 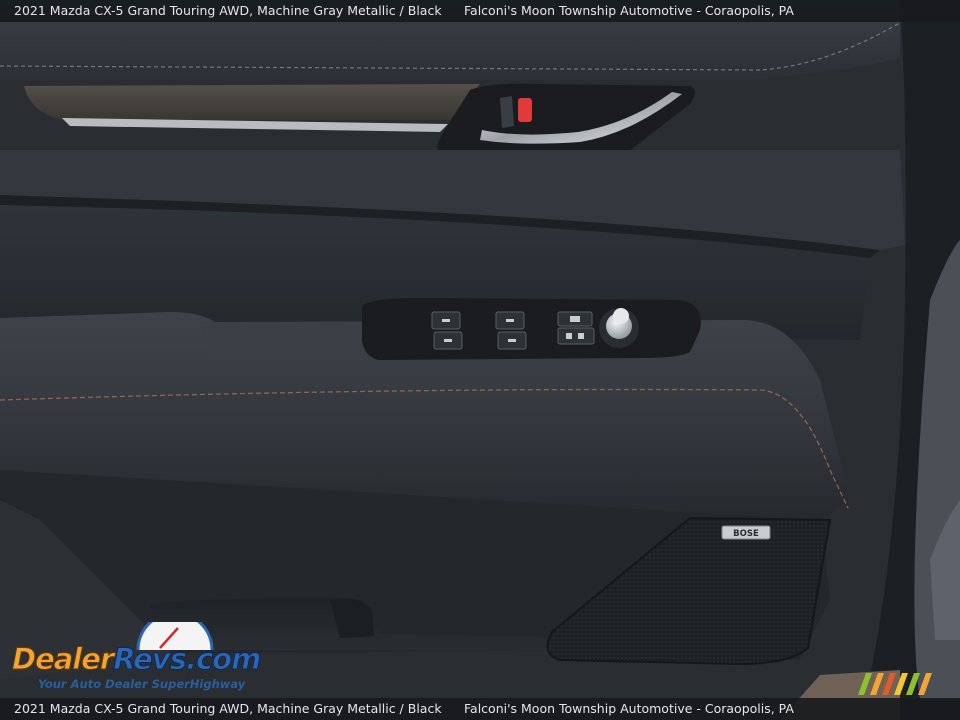 I want to click on mirror-adjust-knob, so click(x=619, y=328).